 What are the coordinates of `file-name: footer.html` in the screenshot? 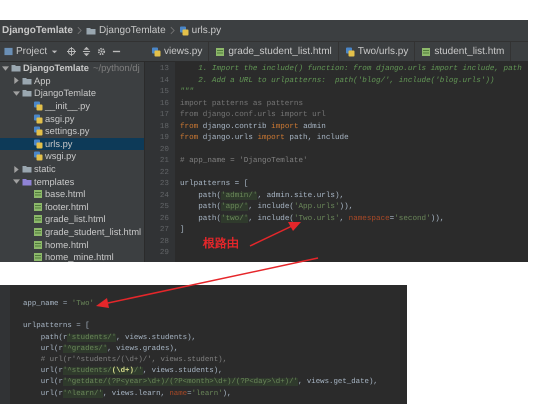 It's located at (66, 207).